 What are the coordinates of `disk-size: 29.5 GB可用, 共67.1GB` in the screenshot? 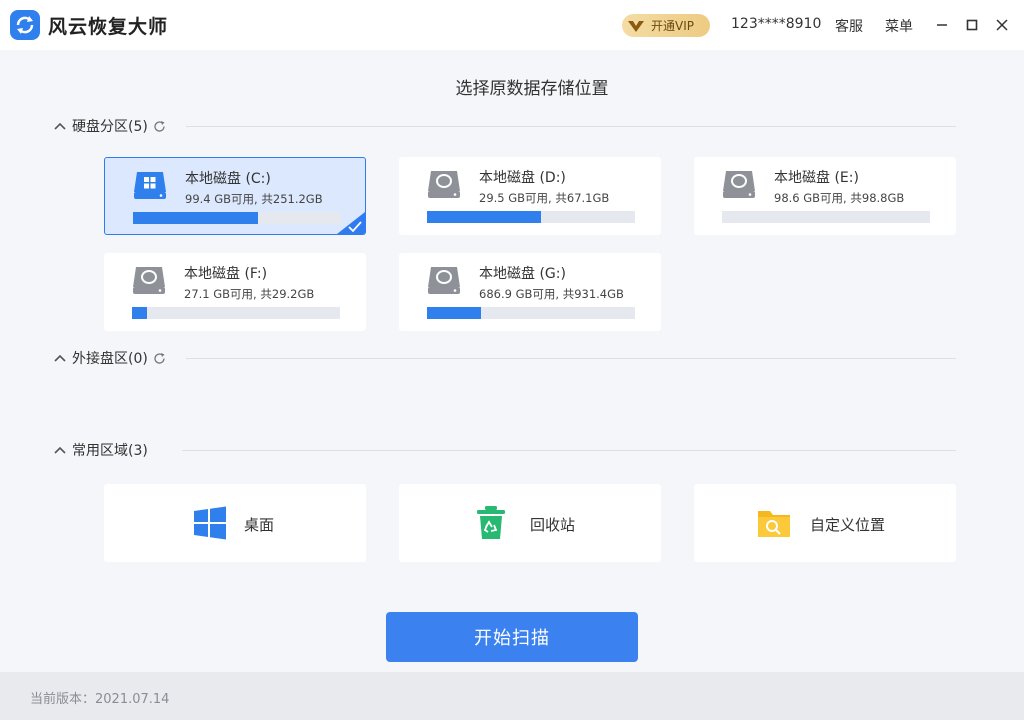 It's located at (544, 198).